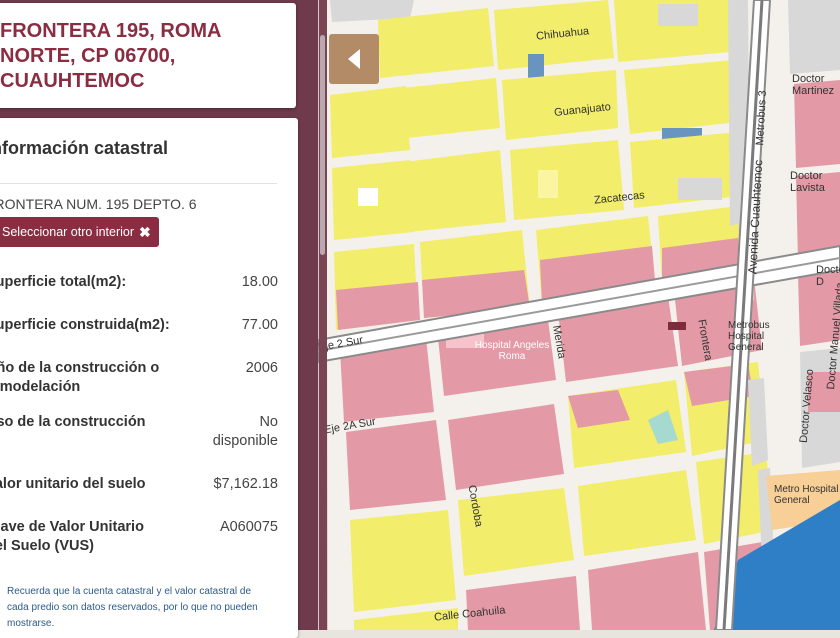 This screenshot has width=840, height=638. What do you see at coordinates (245, 431) in the screenshot?
I see `field-value: No disponible` at bounding box center [245, 431].